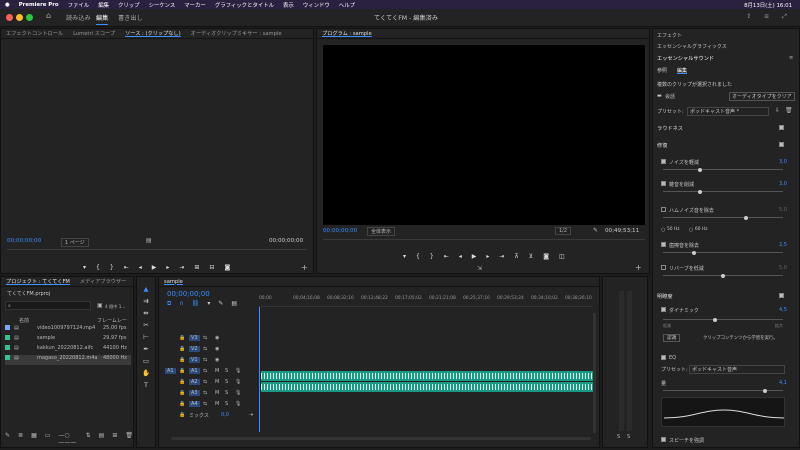 The image size is (800, 450). Describe the element at coordinates (188, 294) in the screenshot. I see `timeline-timecode: 00;00;00;00` at that location.